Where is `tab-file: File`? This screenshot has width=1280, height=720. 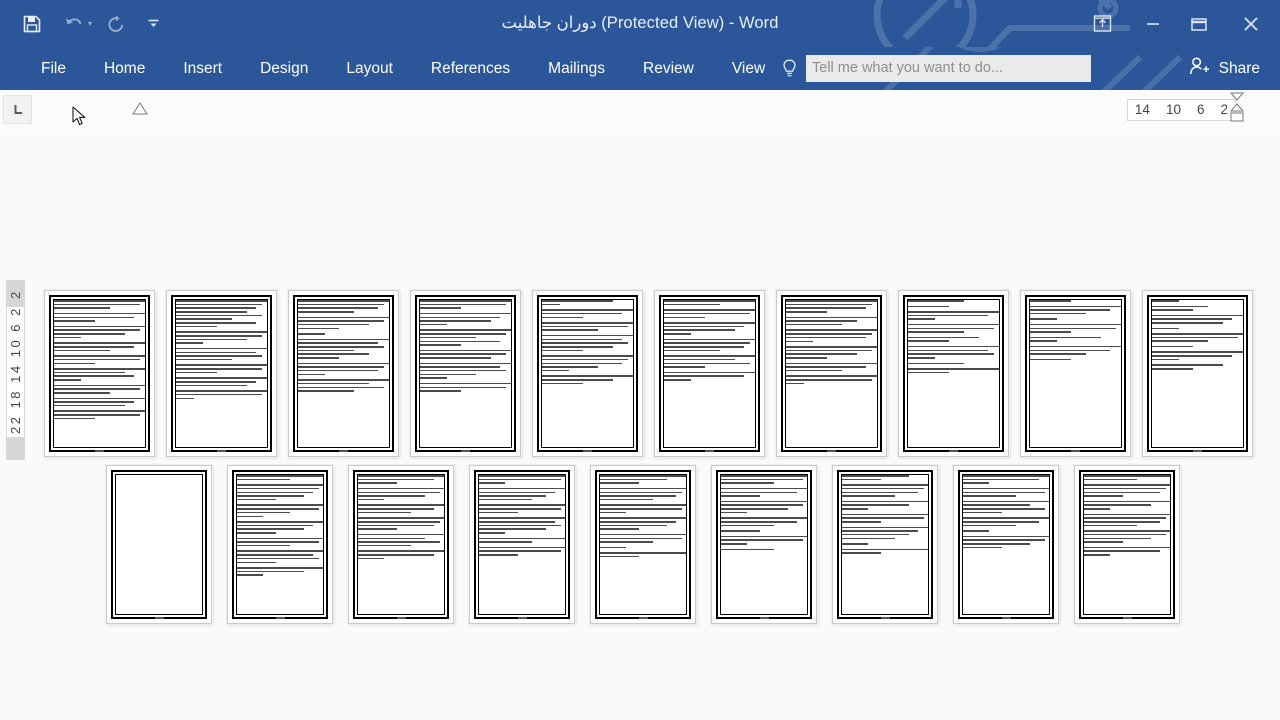 tab-file: File is located at coordinates (53, 68).